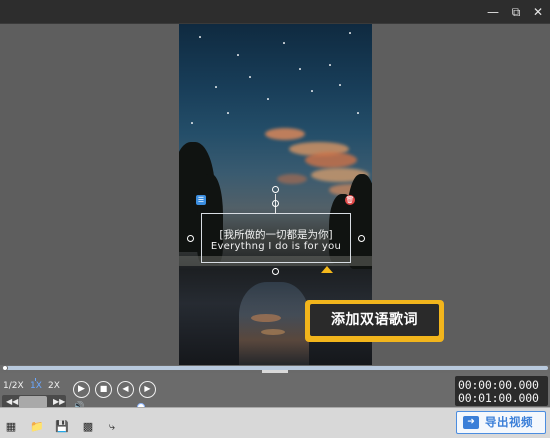 This screenshot has width=550, height=438. I want to click on next-frame-button: ▶, so click(147, 389).